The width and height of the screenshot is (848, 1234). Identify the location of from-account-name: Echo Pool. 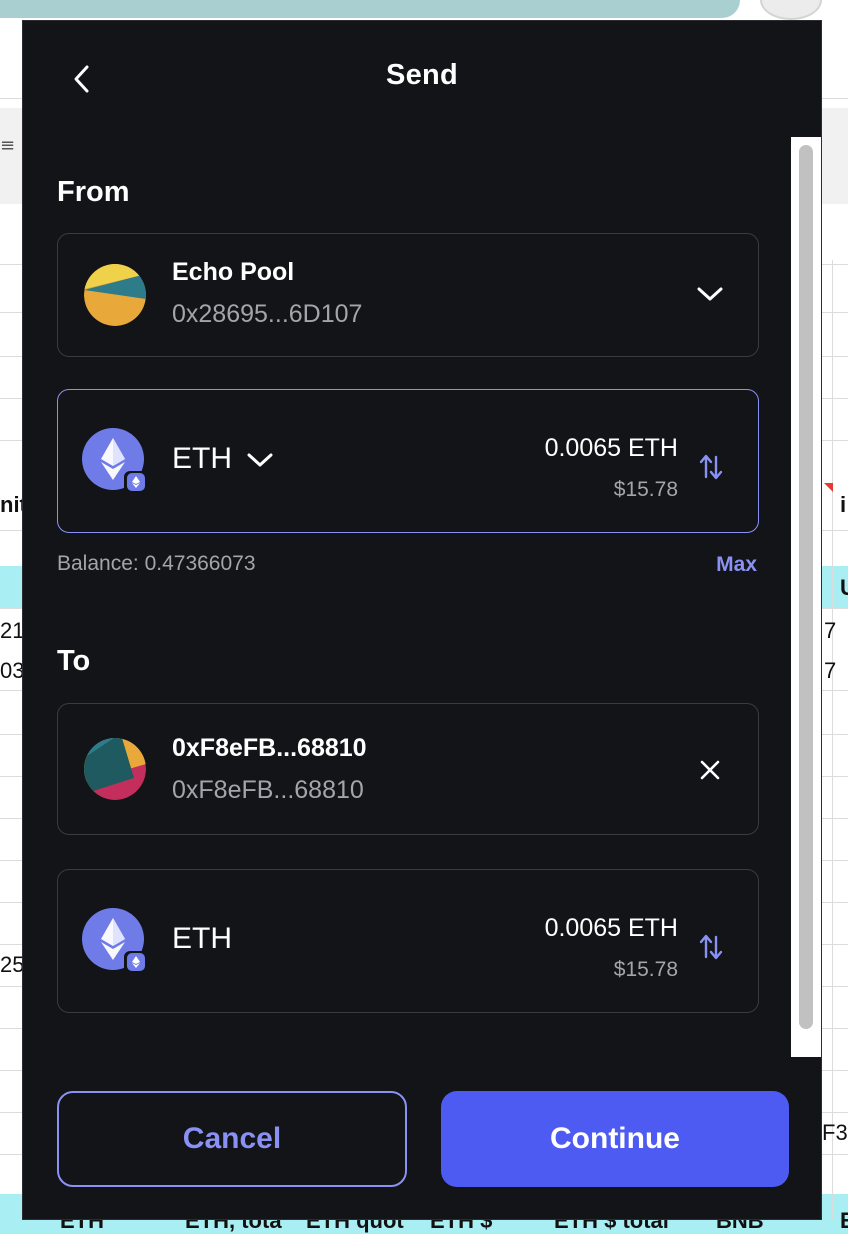
(233, 272).